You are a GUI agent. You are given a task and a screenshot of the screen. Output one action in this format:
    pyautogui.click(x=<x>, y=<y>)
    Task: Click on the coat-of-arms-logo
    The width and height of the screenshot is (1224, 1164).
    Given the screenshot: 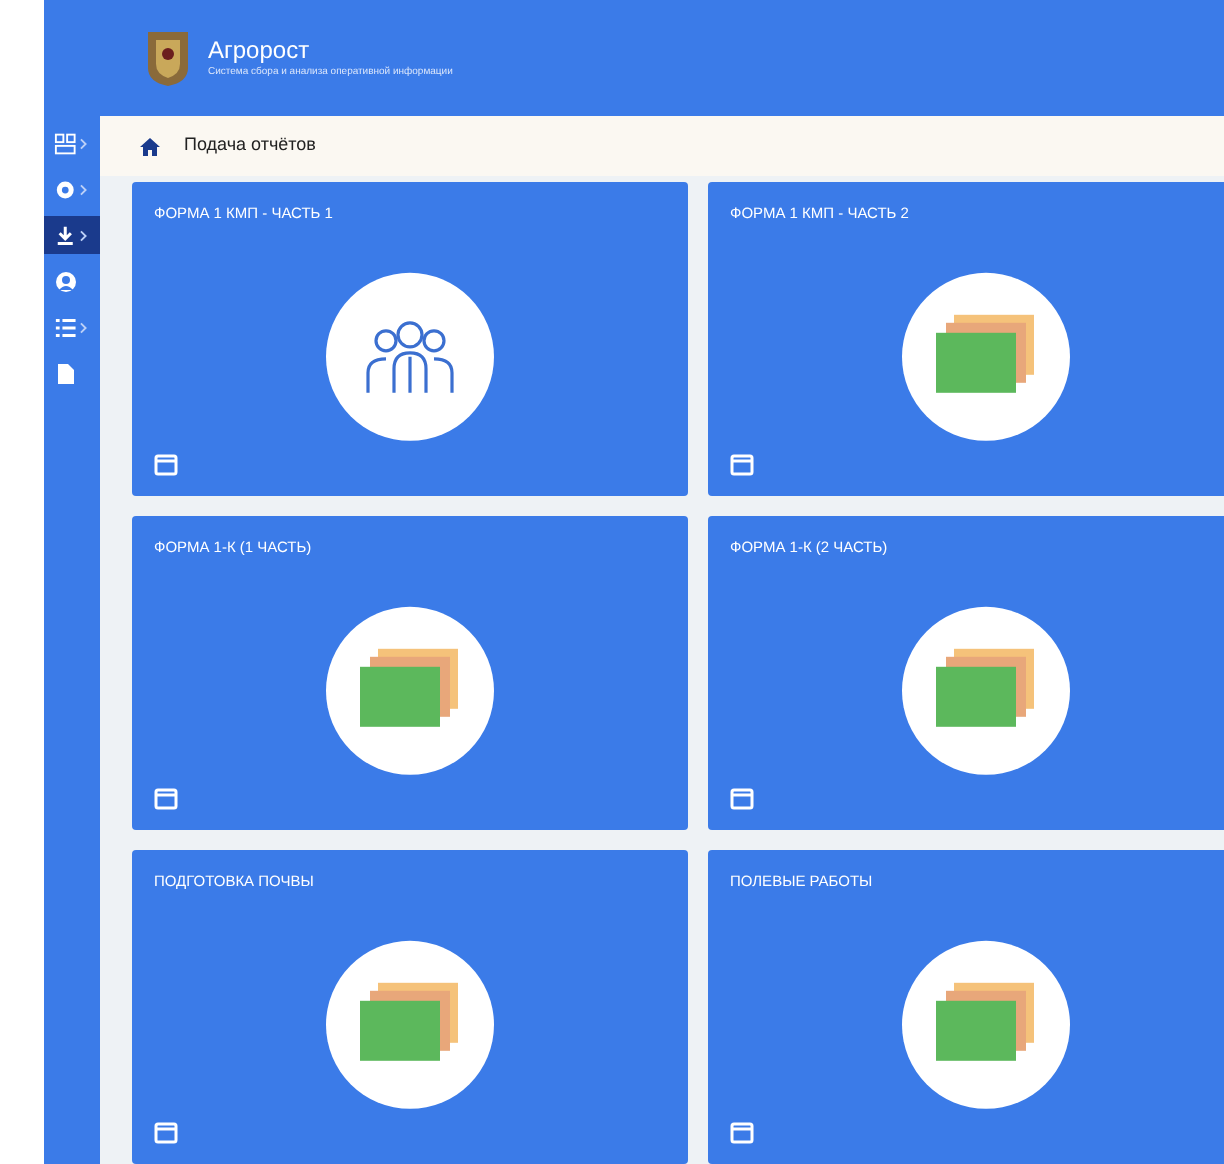 What is the action you would take?
    pyautogui.click(x=168, y=58)
    